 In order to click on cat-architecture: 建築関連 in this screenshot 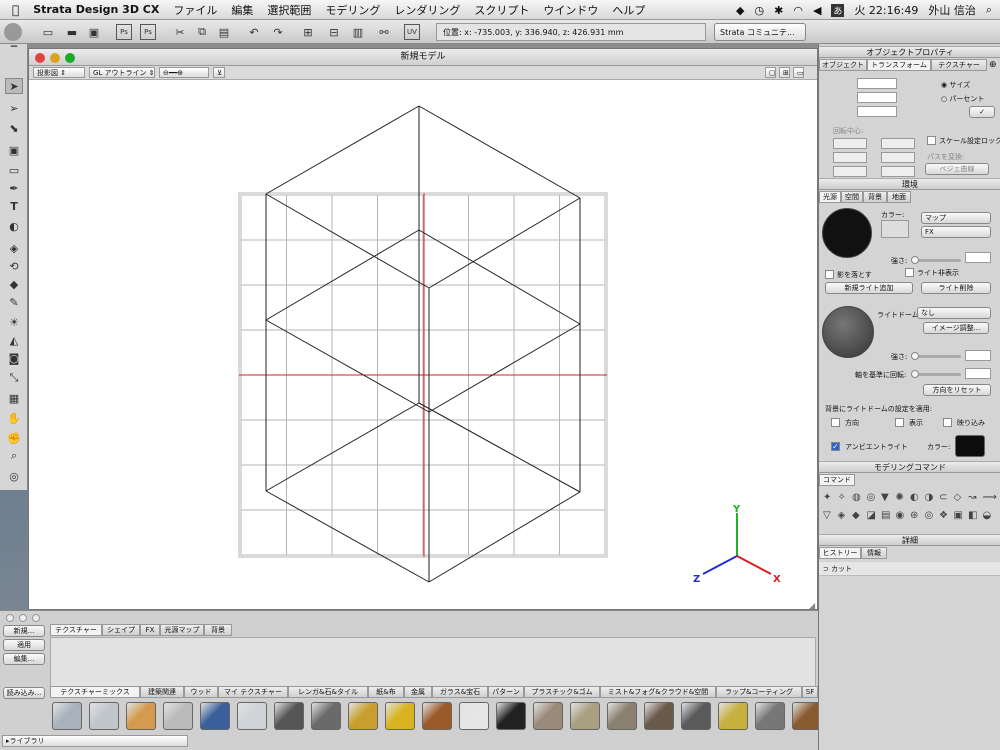, I will do `click(162, 692)`.